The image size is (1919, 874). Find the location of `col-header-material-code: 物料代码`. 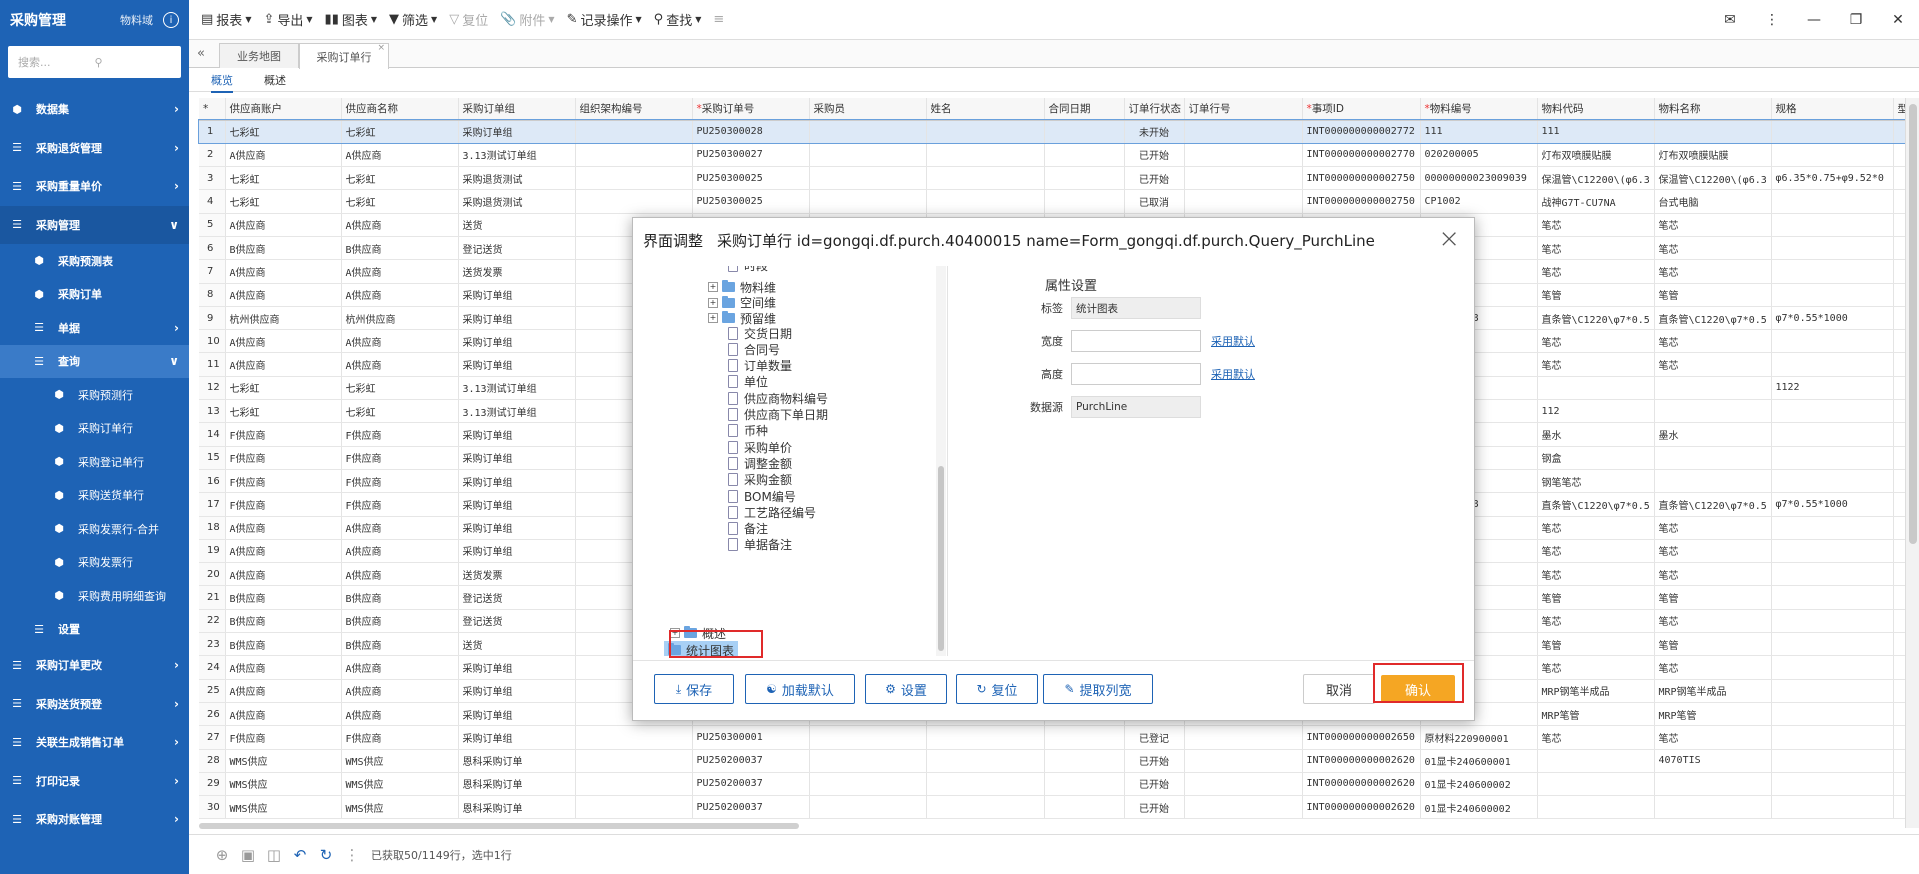

col-header-material-code: 物料代码 is located at coordinates (1596, 109).